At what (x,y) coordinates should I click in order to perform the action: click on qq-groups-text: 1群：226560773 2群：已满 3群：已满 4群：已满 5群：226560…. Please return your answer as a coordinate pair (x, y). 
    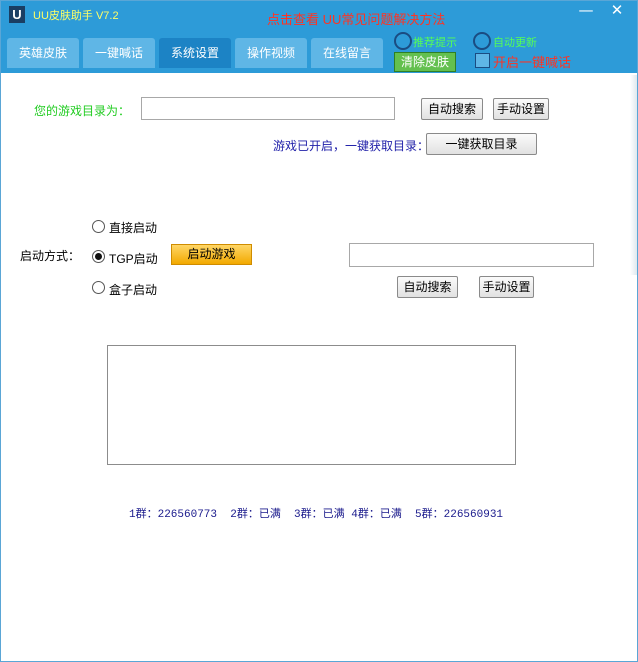
    Looking at the image, I should click on (316, 515).